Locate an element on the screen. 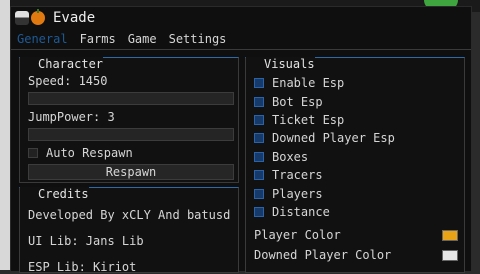  tab-game: Game is located at coordinates (142, 39).